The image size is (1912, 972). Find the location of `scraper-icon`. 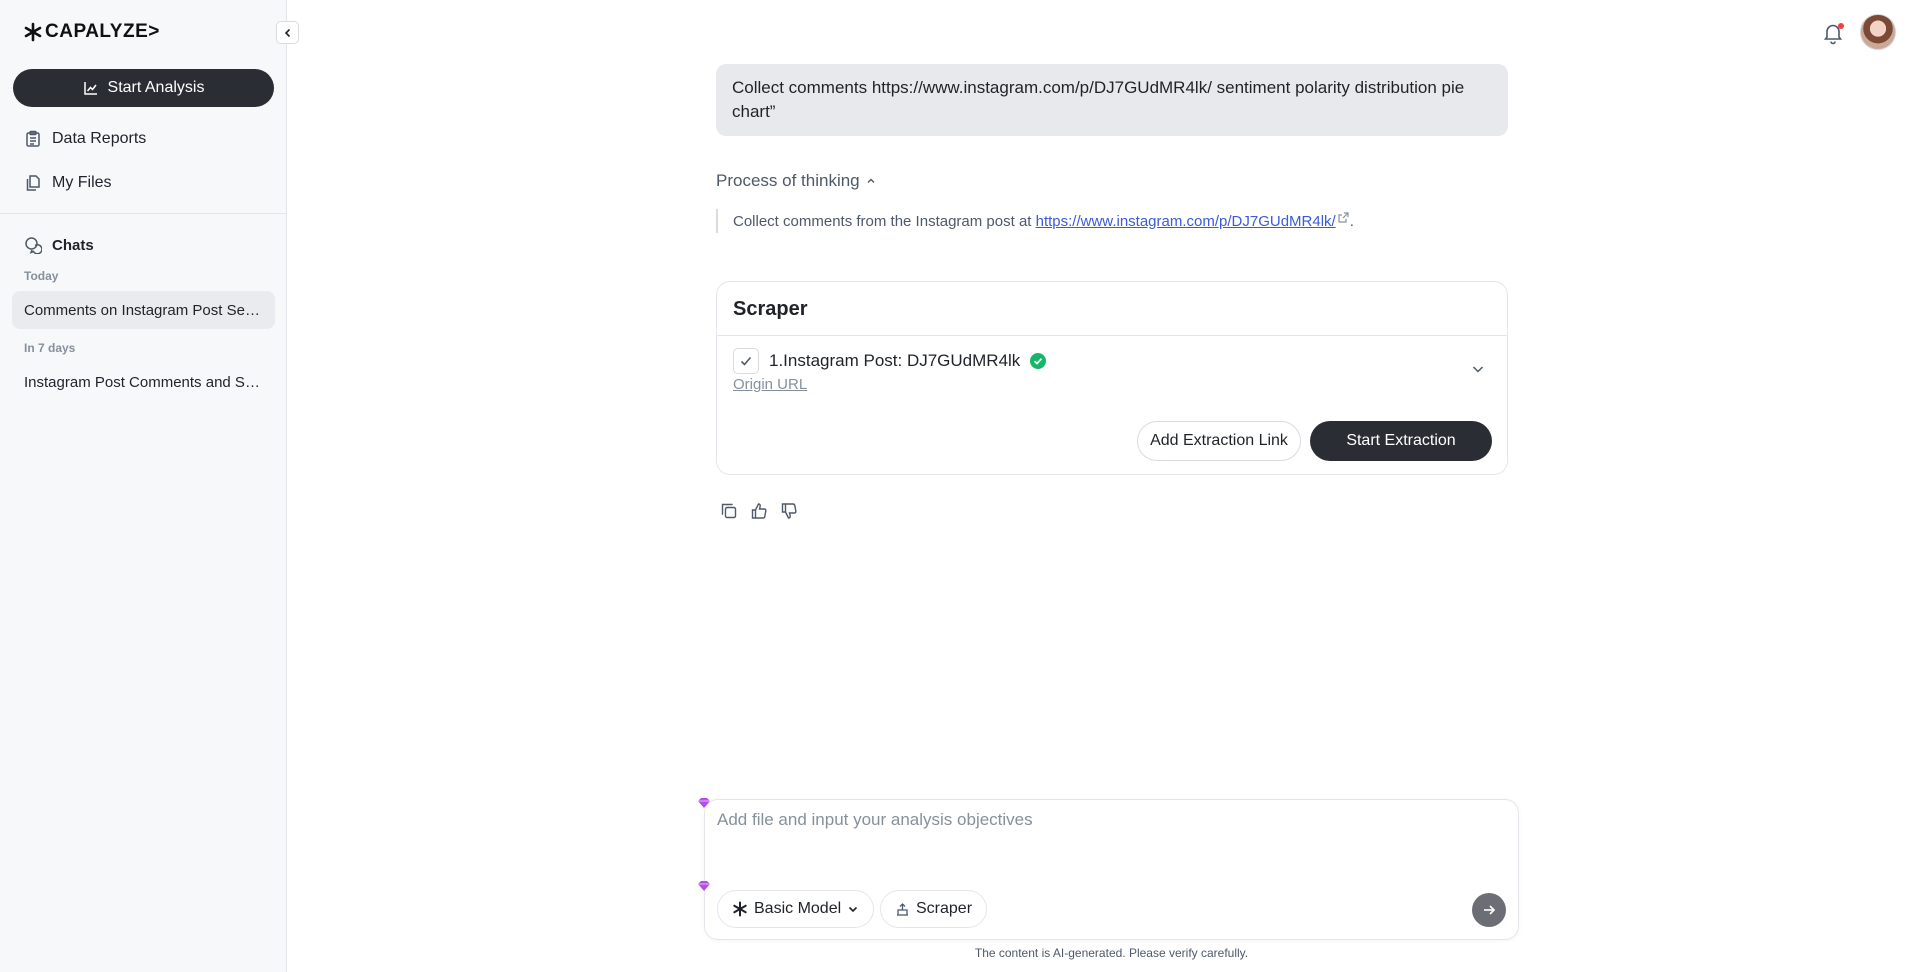

scraper-icon is located at coordinates (902, 909).